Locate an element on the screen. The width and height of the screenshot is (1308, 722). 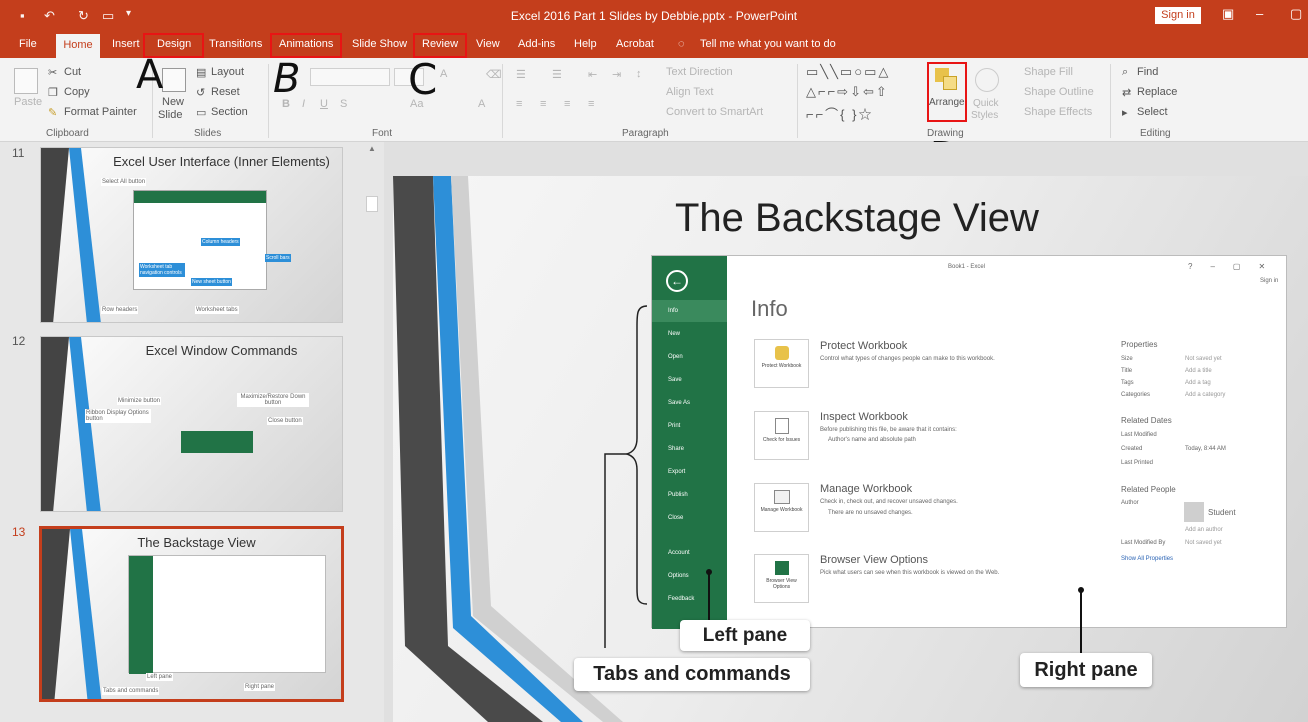
shapes-gallery-row3-icon: ⌐⌐⌒{ }☆ is located at coordinates (839, 113).